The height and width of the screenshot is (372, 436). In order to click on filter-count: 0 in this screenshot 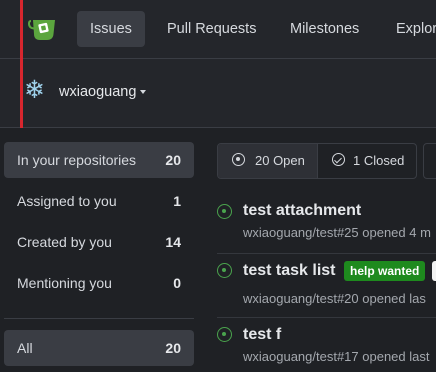, I will do `click(177, 283)`.